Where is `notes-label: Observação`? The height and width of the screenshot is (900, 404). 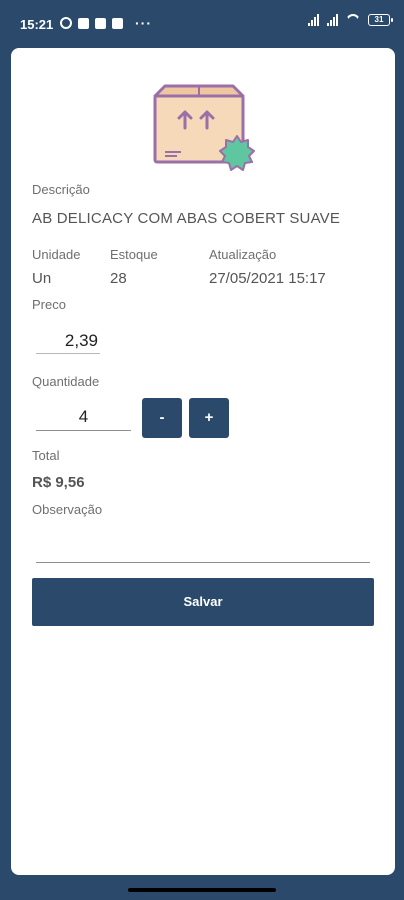
notes-label: Observação is located at coordinates (67, 509).